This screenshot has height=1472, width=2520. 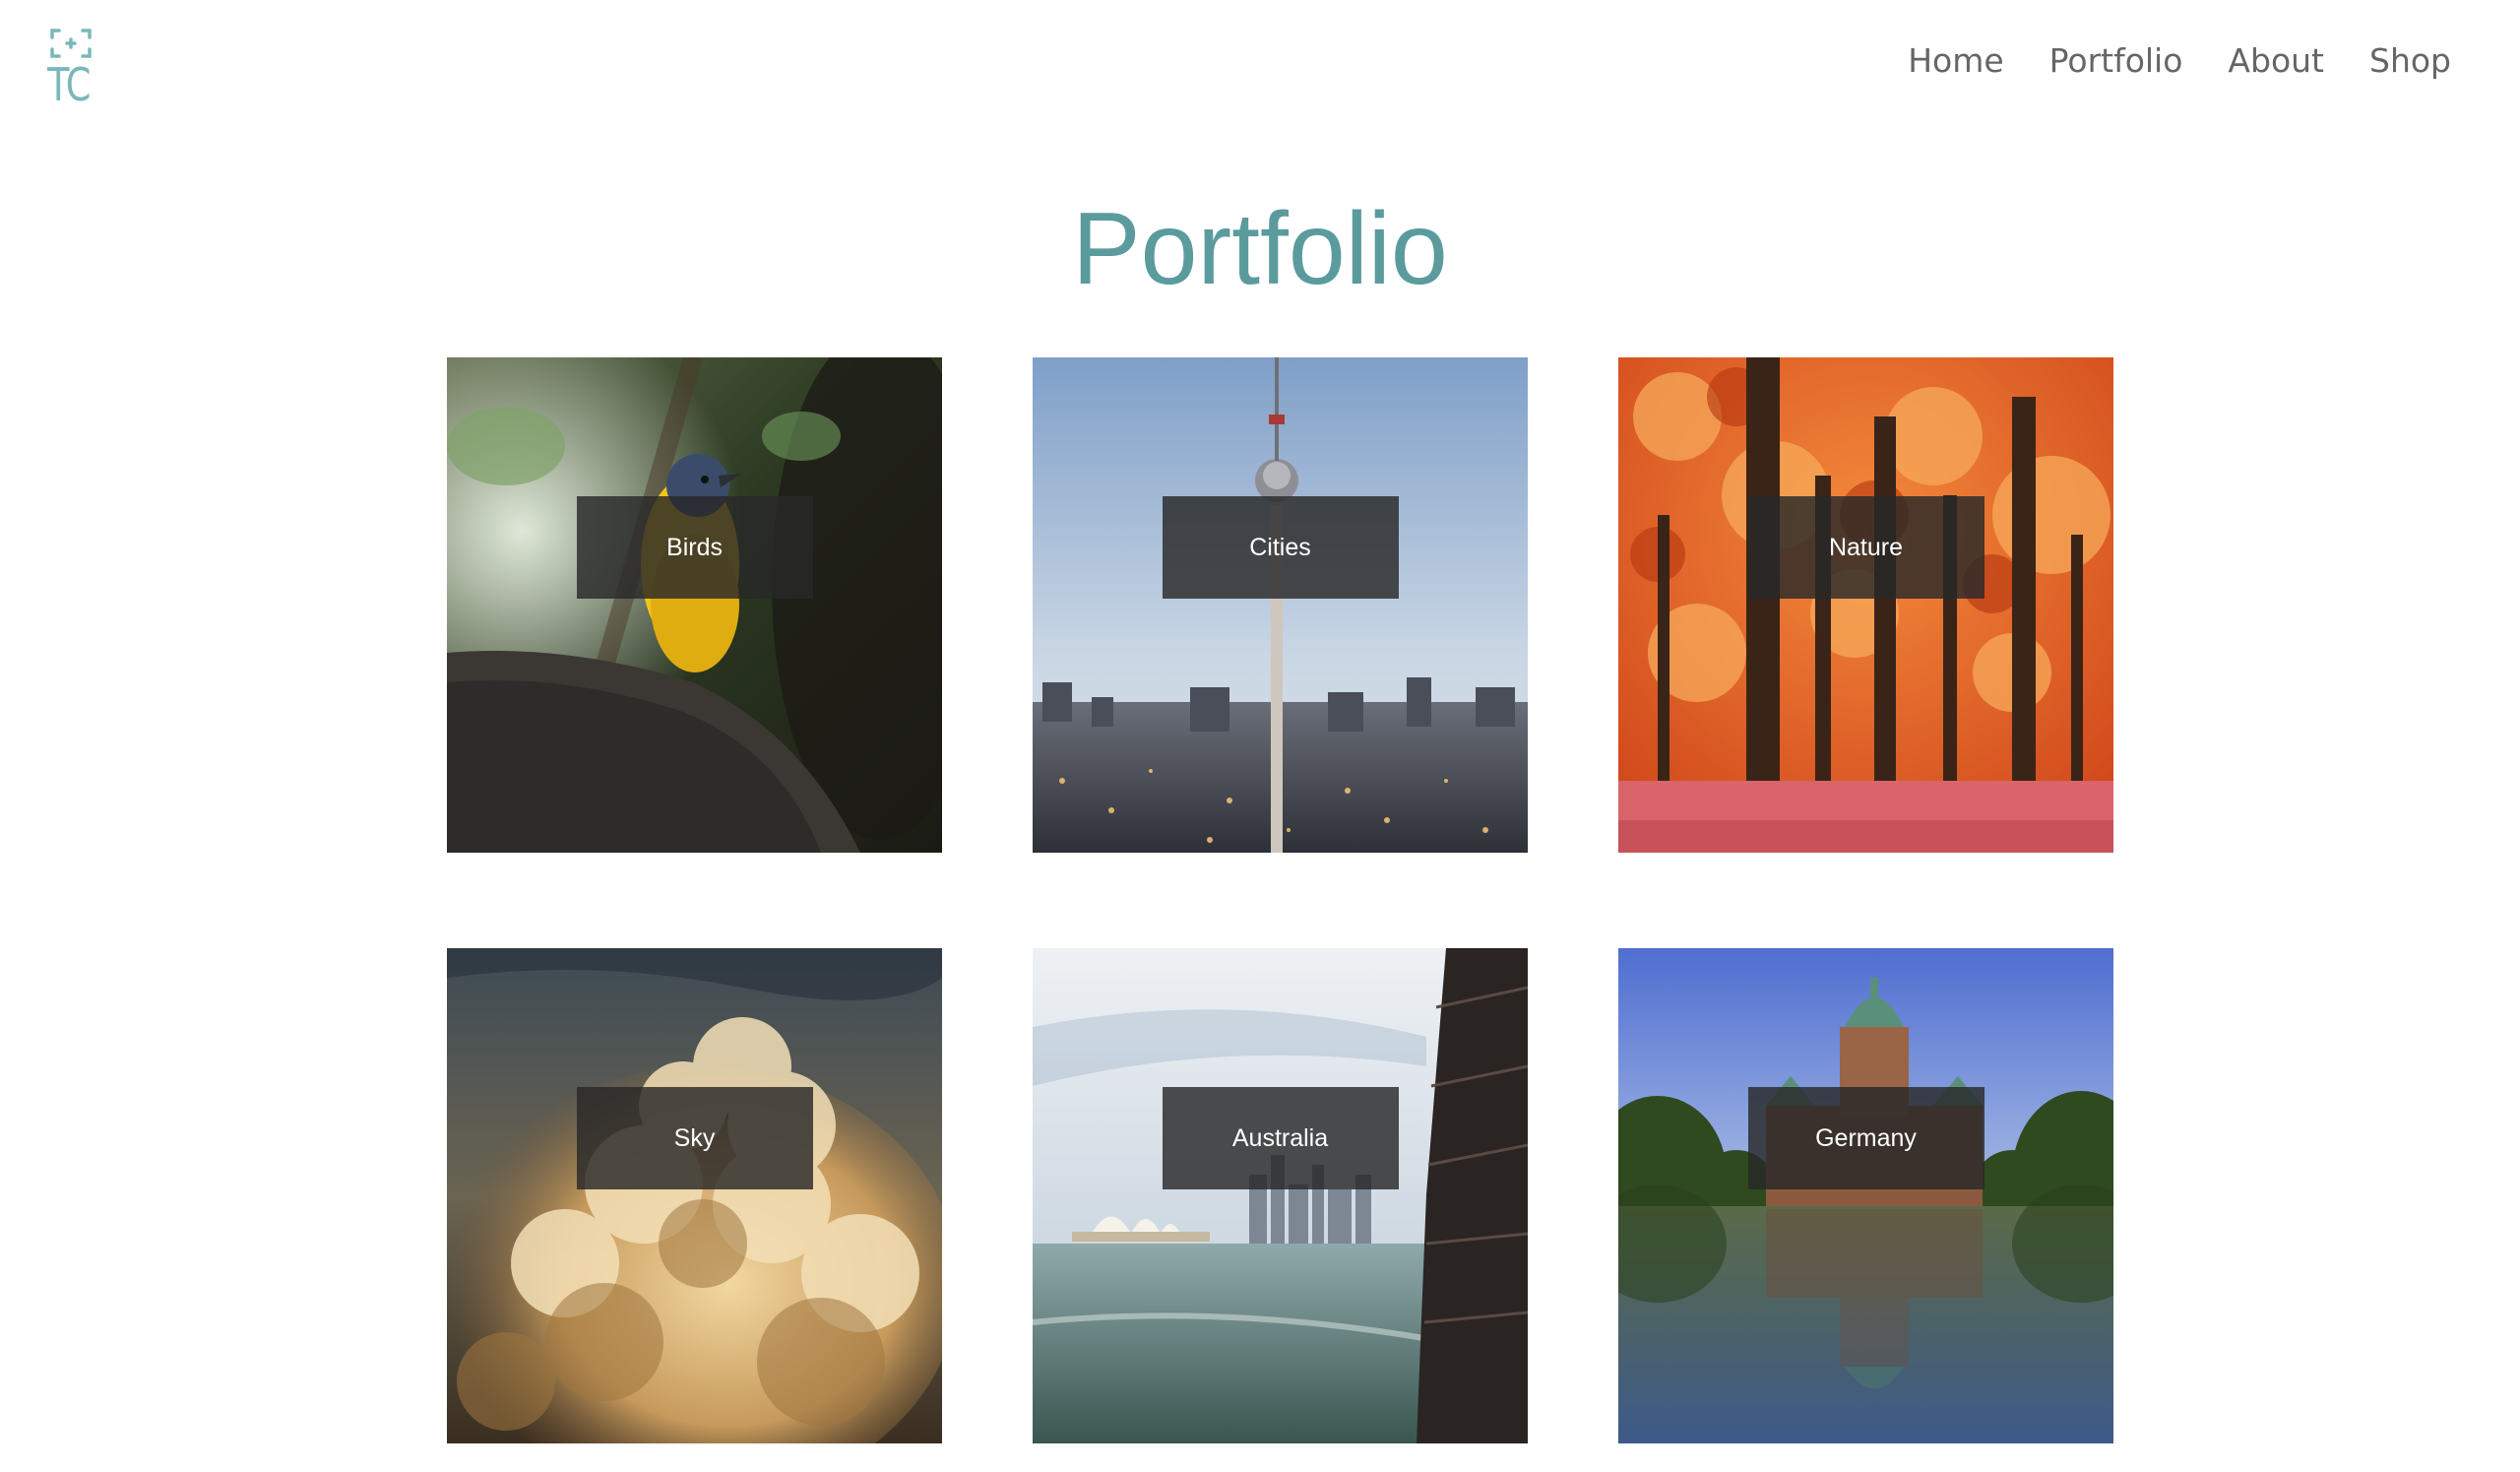 I want to click on gallery-tile-germany: Germany, so click(x=1865, y=1195).